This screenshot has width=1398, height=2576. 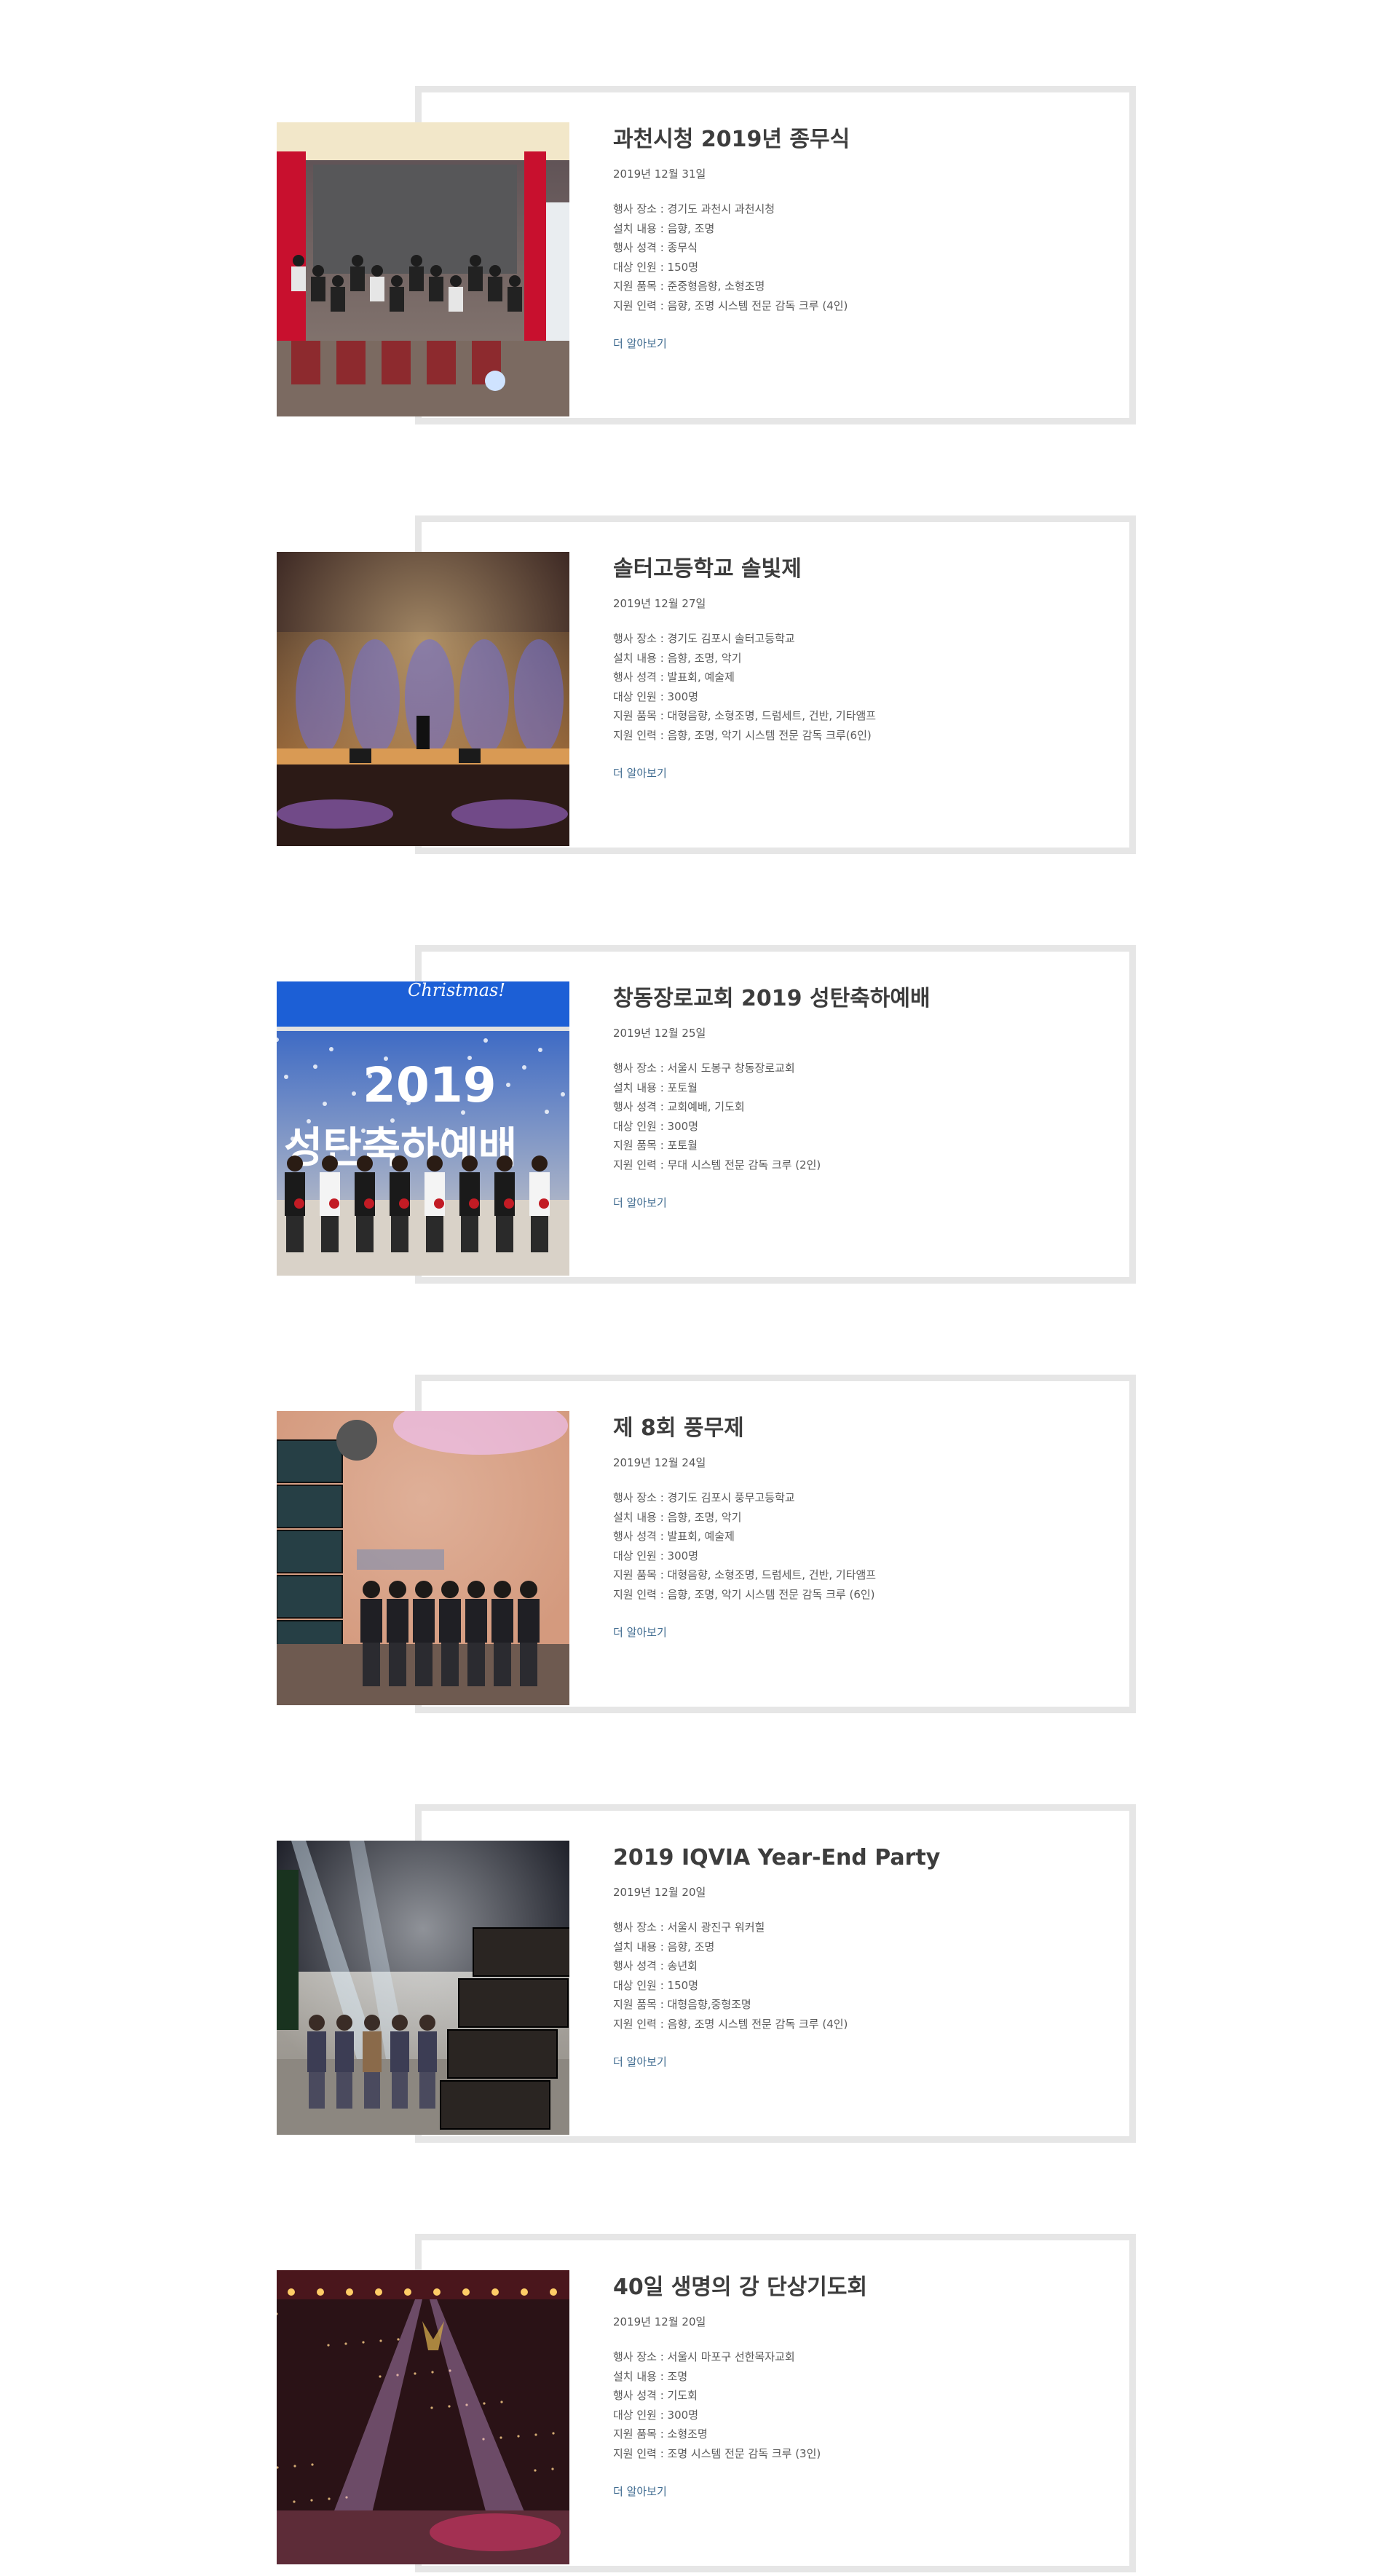 What do you see at coordinates (717, 1165) in the screenshot?
I see `event-detail-line: 지원 인력 : 무대 시스템 전문 감독 크루 (2인)` at bounding box center [717, 1165].